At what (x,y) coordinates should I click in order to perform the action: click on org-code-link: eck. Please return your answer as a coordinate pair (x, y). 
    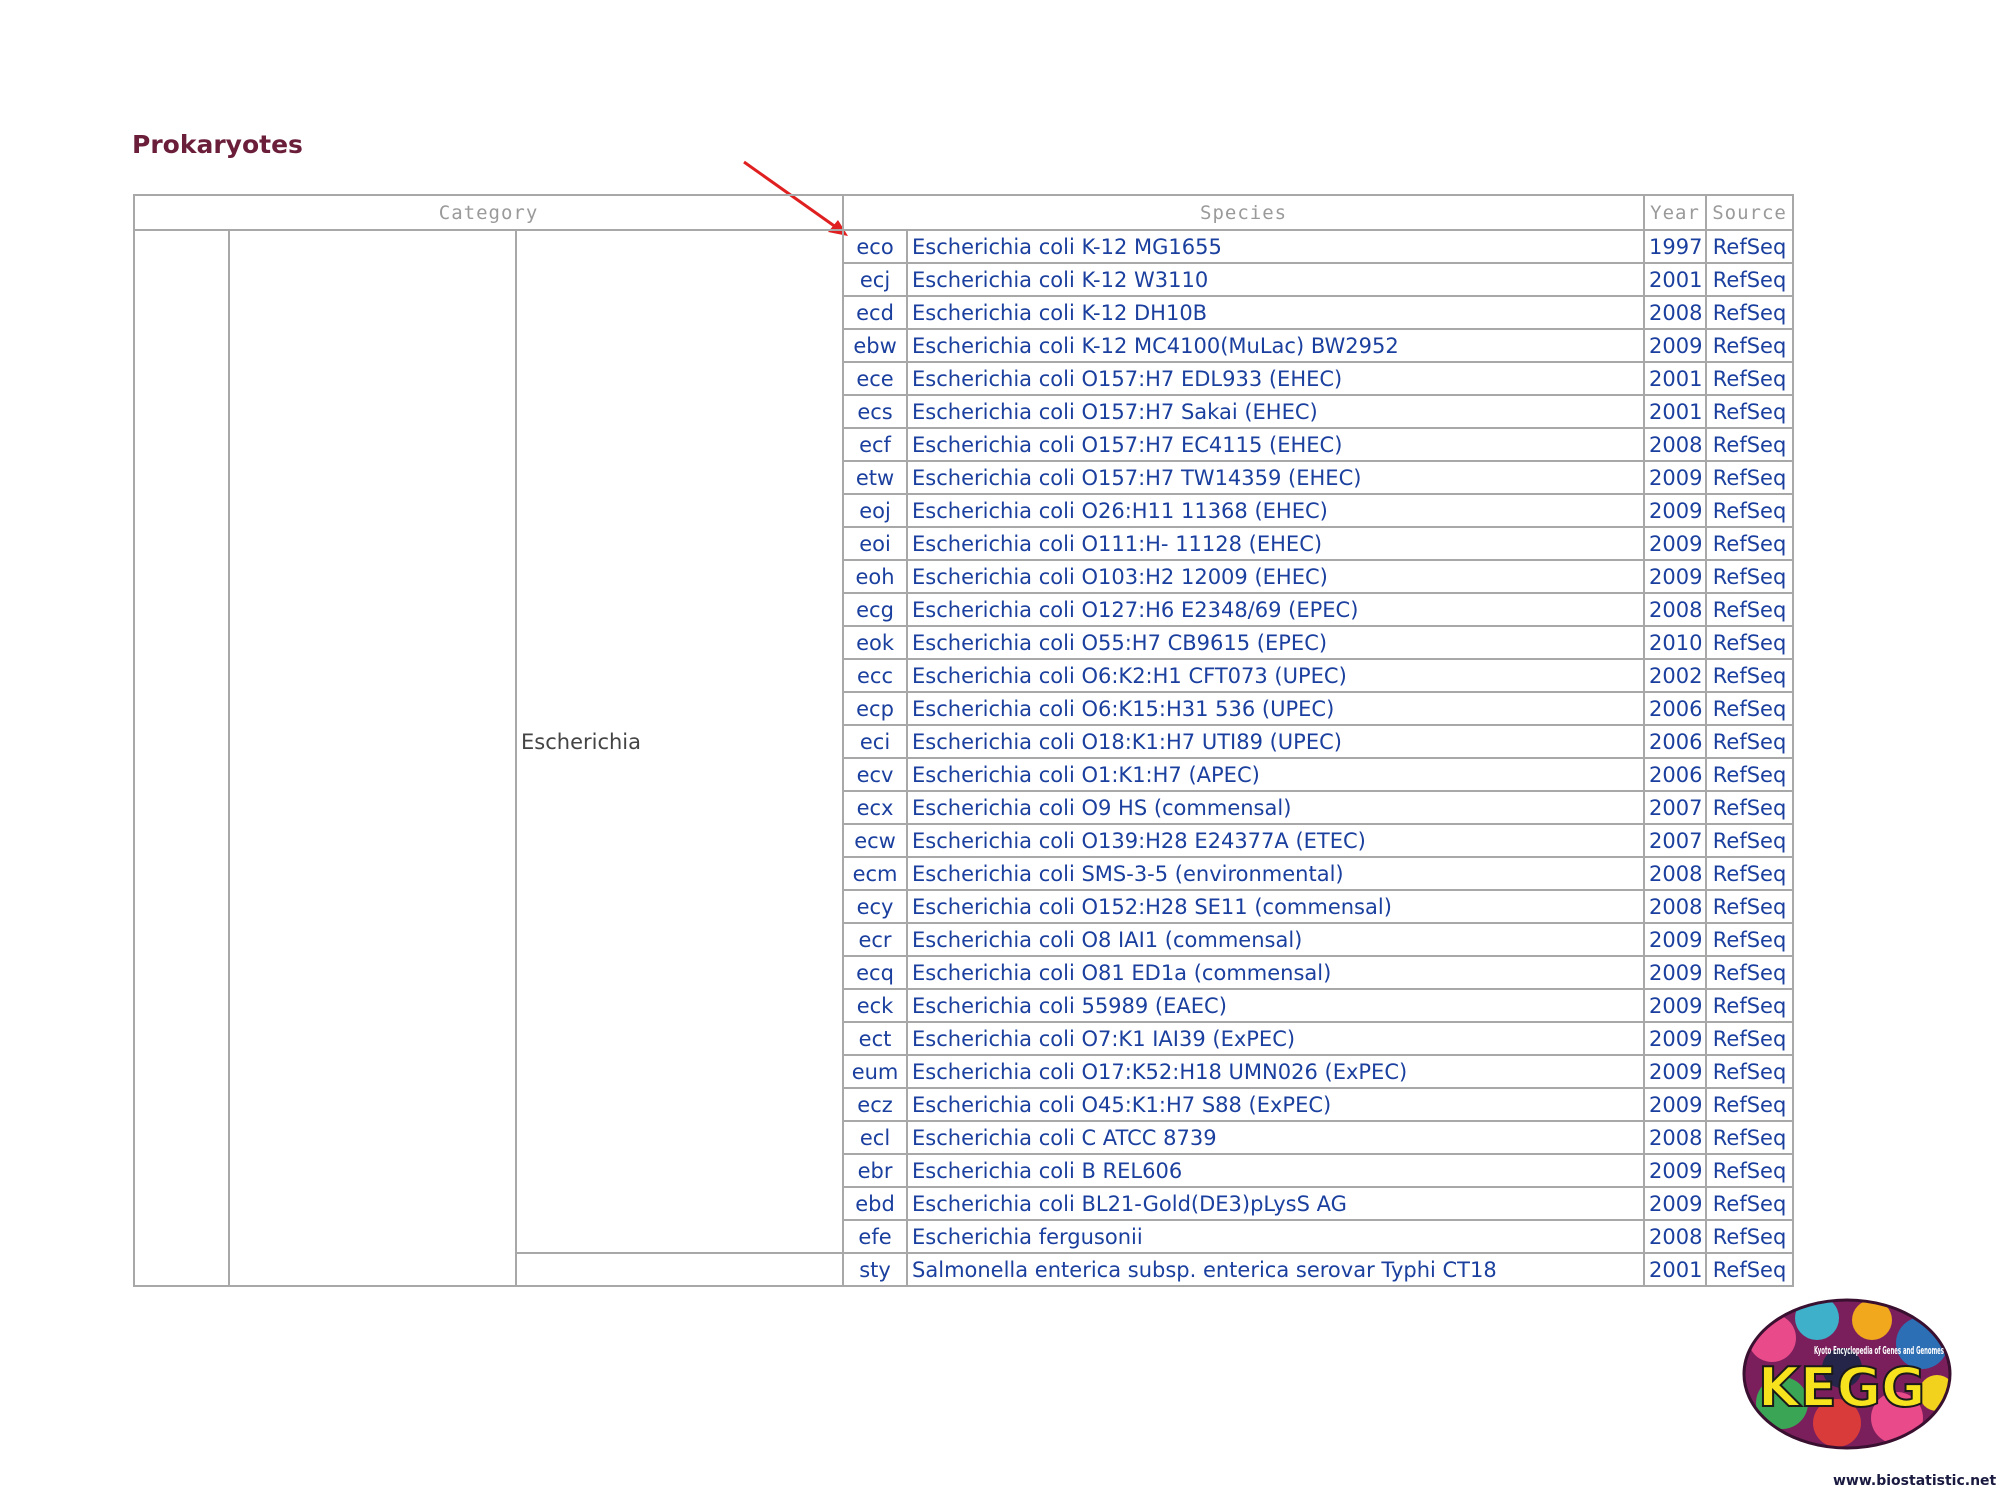
    Looking at the image, I should click on (875, 1005).